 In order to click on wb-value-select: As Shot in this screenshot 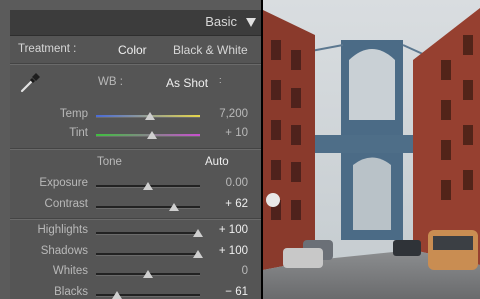, I will do `click(187, 83)`.